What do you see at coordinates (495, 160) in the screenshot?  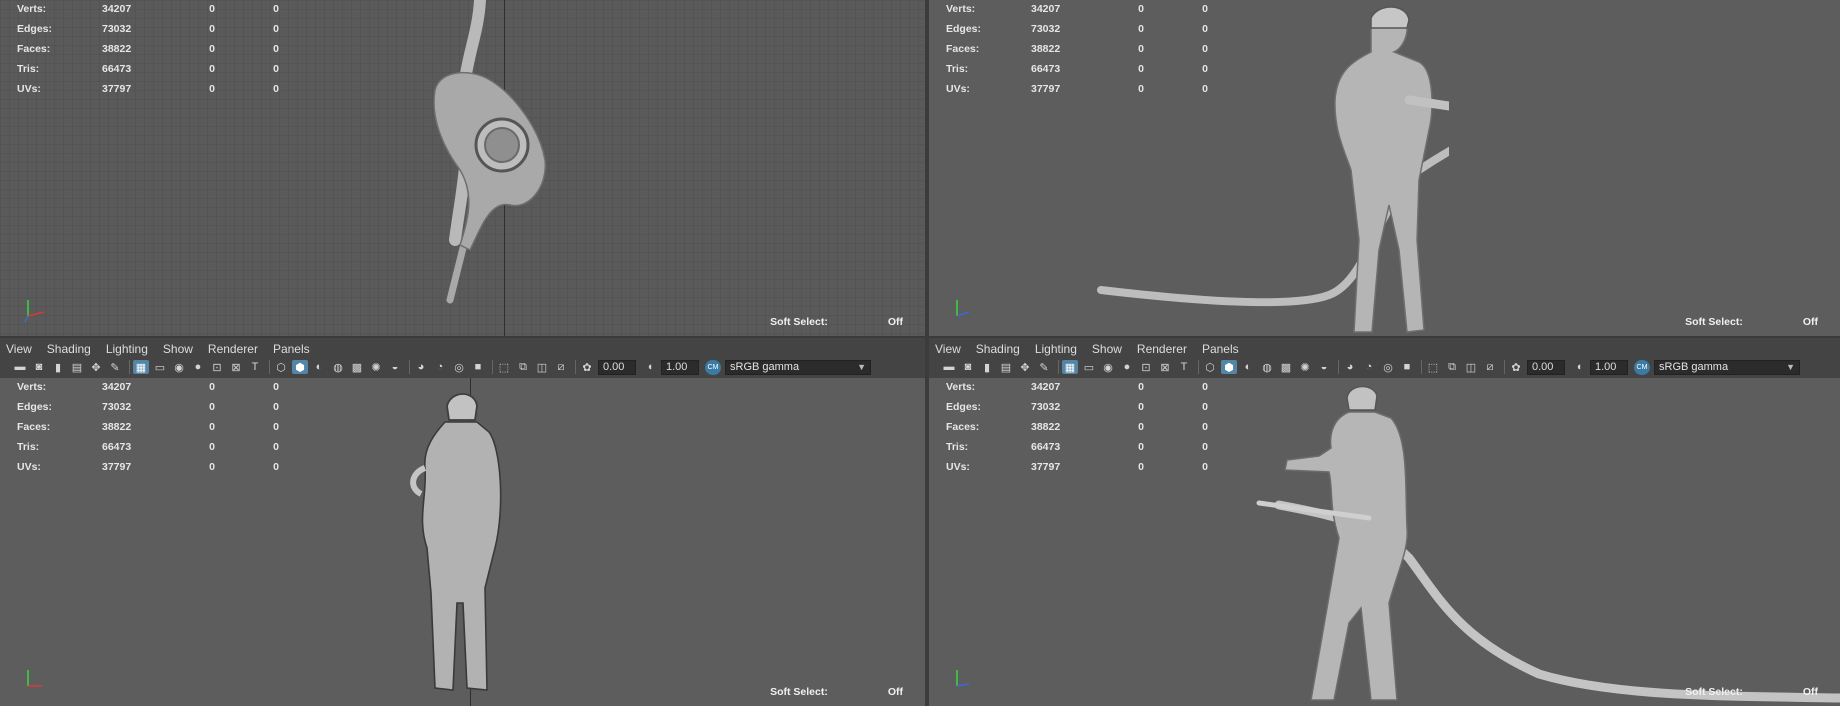 I see `firefighter-model-top` at bounding box center [495, 160].